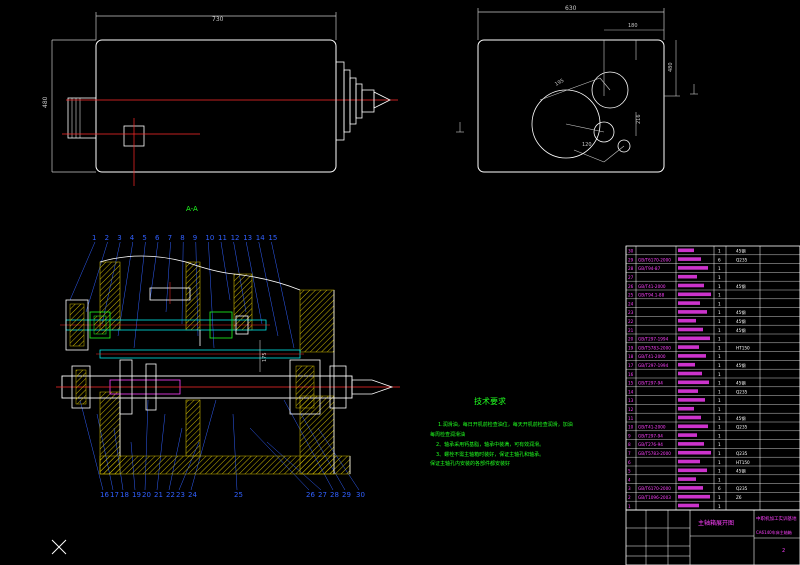 This screenshot has width=800, height=565. I want to click on tech-line-5: 保证主轴孔内安装的各部件都安装好, so click(470, 463).